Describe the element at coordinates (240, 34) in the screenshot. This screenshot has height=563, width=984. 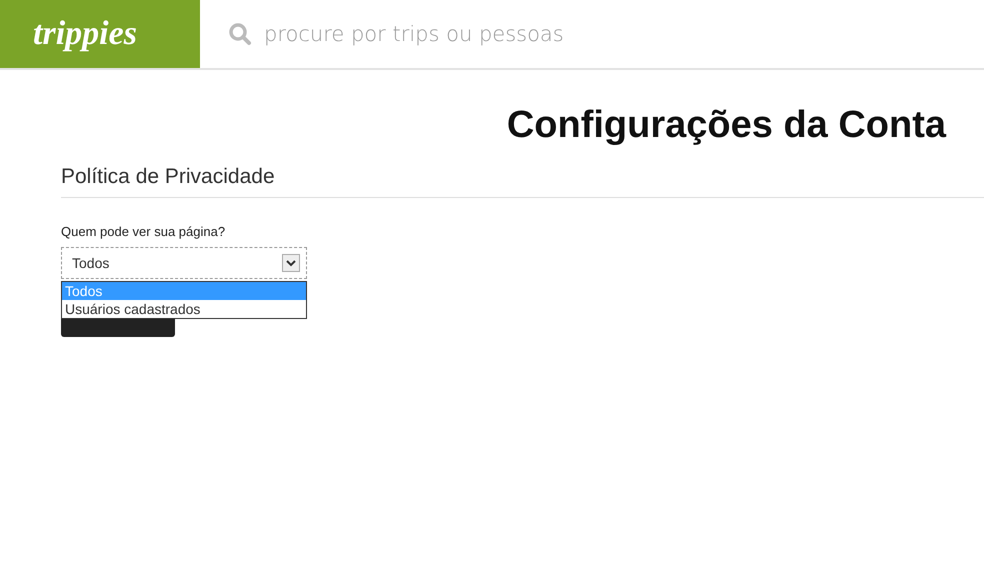
I see `search-icon` at that location.